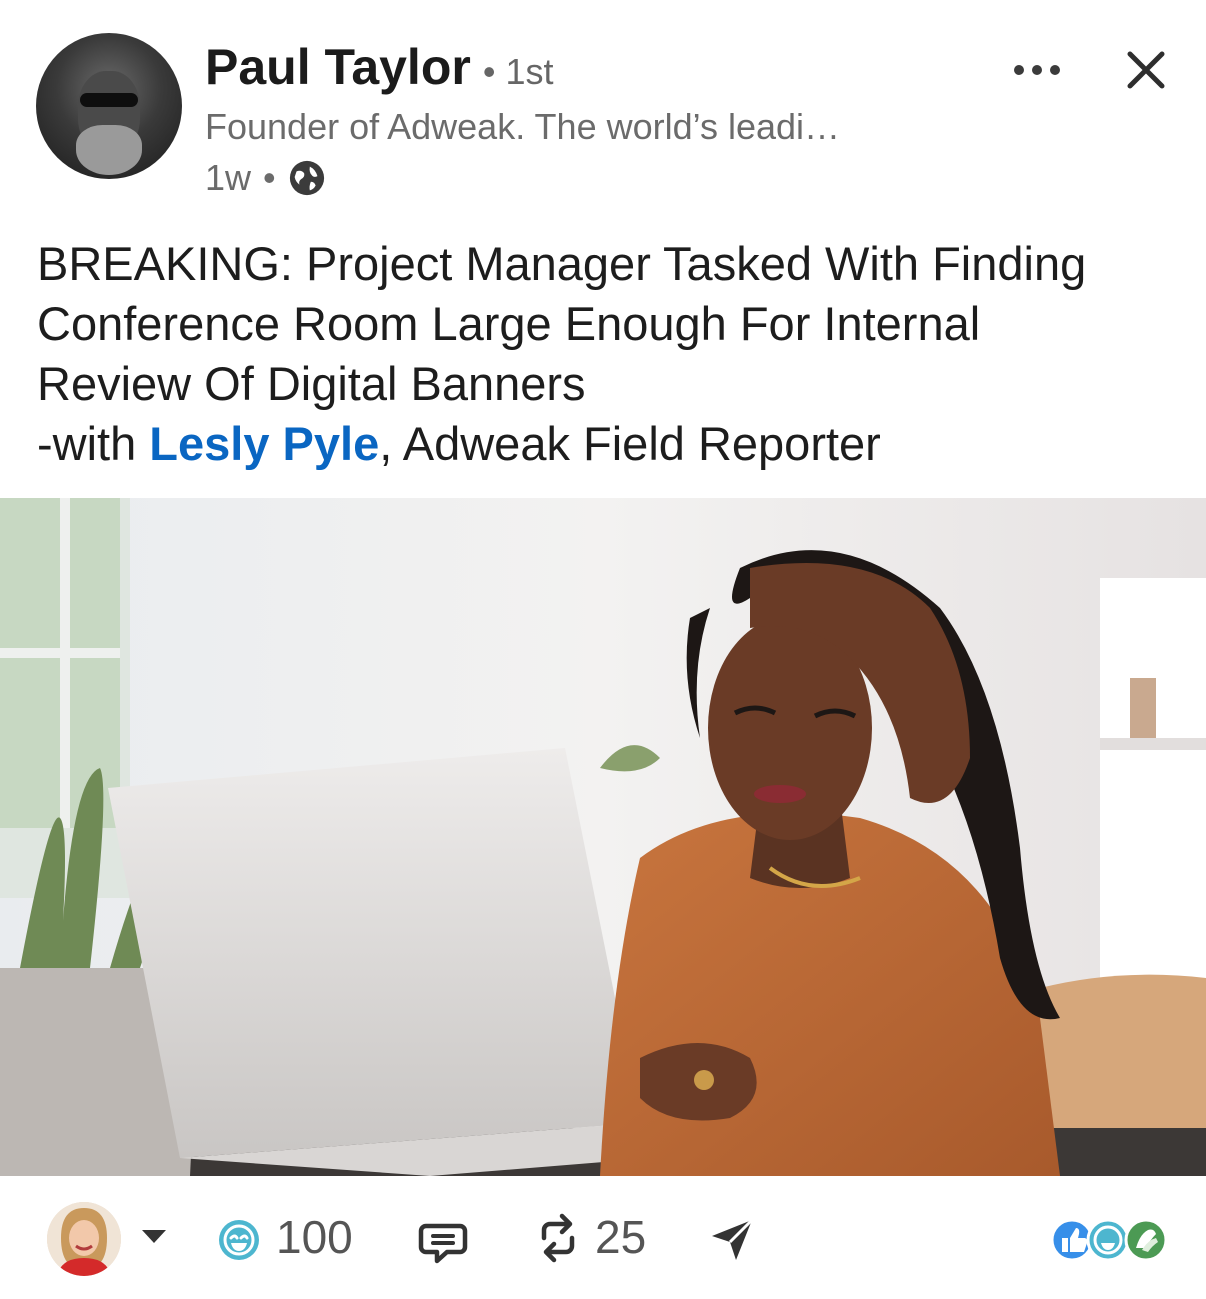 This screenshot has height=1299, width=1206. What do you see at coordinates (443, 1241) in the screenshot?
I see `comment-icon` at bounding box center [443, 1241].